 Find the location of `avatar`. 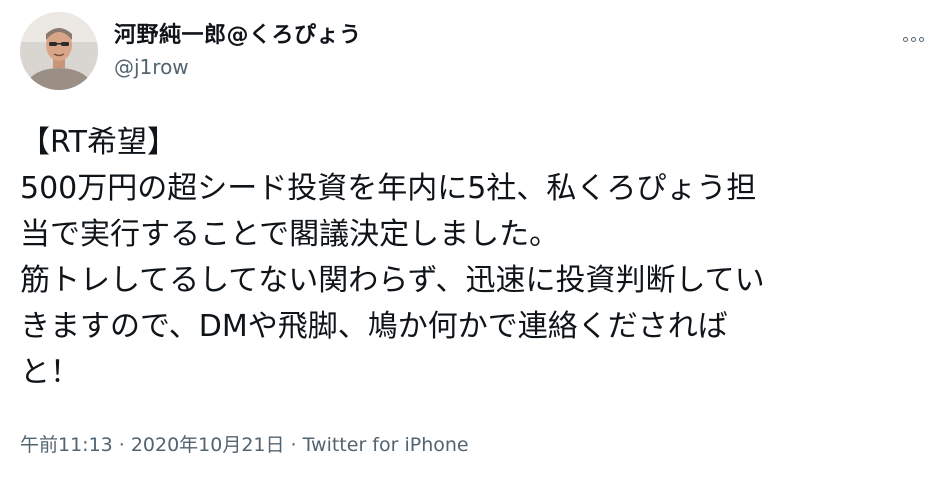

avatar is located at coordinates (59, 51).